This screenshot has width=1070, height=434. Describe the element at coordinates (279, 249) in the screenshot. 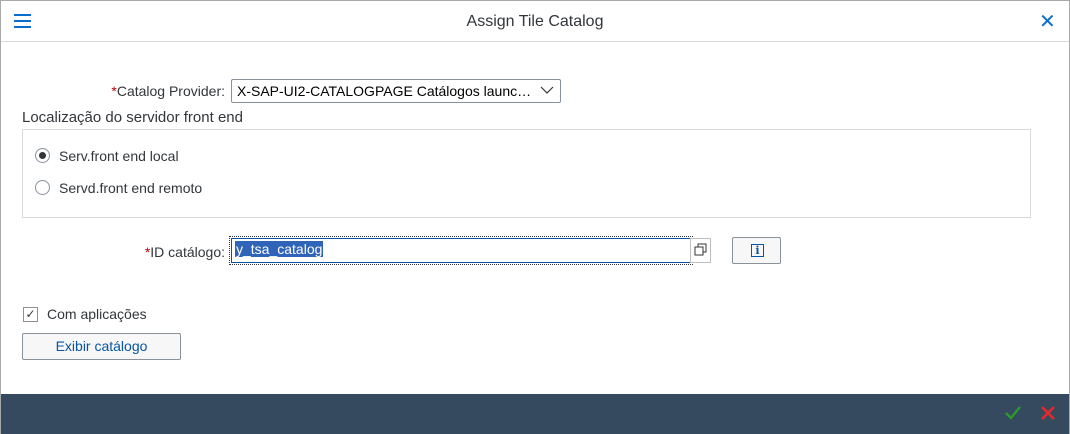

I see `catalog-id-value: y_tsa_catalog` at that location.